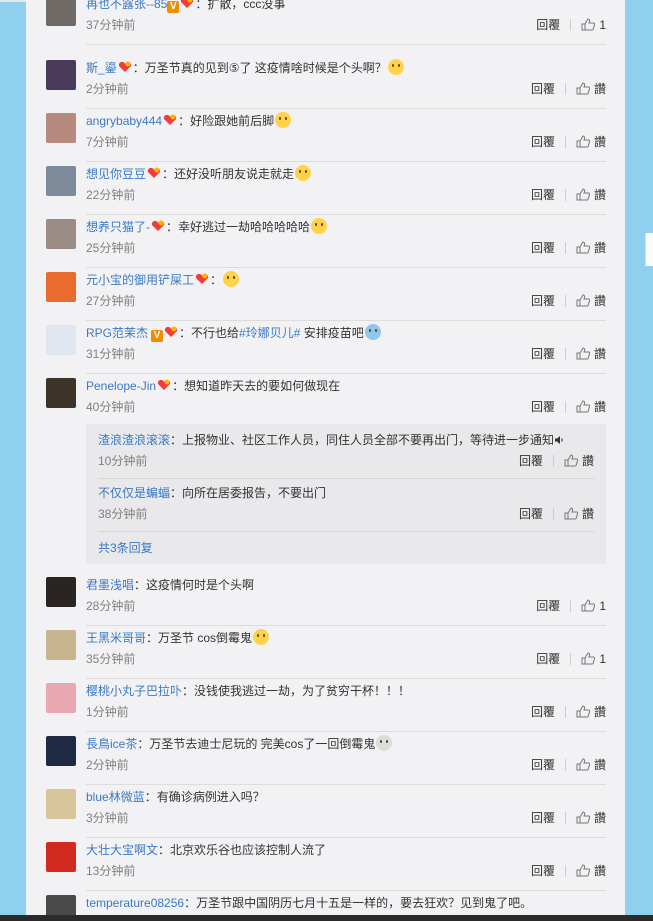 Image resolution: width=653 pixels, height=921 pixels. I want to click on commenter-name: 王黑米哥哥, so click(116, 638).